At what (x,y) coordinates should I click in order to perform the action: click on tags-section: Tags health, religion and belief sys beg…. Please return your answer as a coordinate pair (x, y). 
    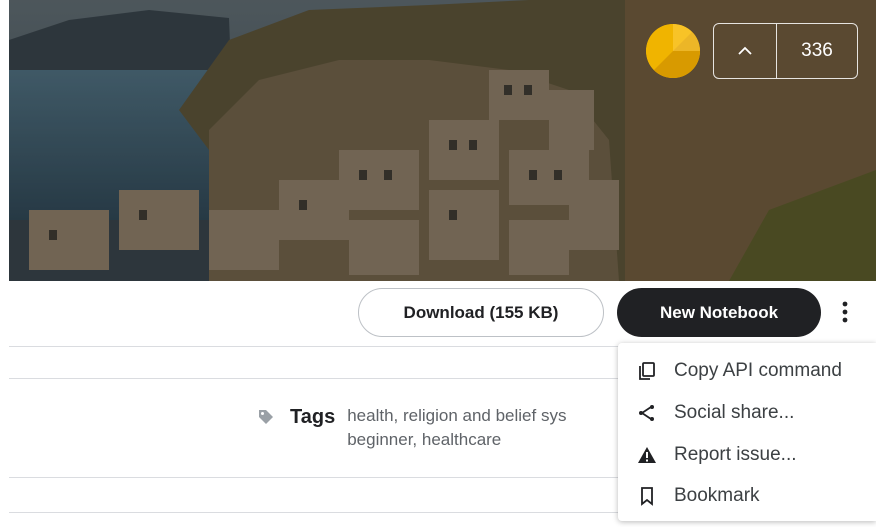
    Looking at the image, I should click on (437, 428).